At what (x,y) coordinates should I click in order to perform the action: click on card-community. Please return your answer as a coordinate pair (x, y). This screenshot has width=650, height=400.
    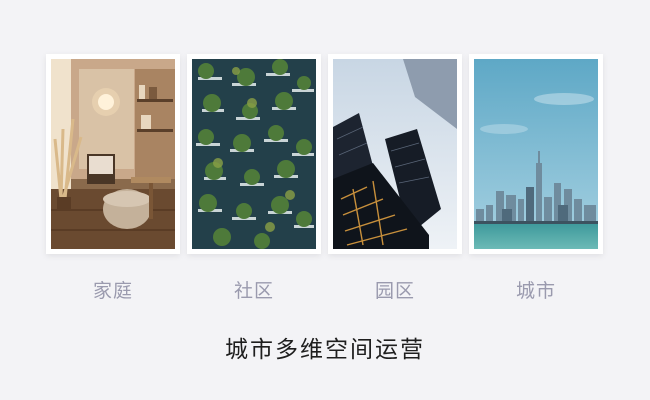
    Looking at the image, I should click on (254, 154).